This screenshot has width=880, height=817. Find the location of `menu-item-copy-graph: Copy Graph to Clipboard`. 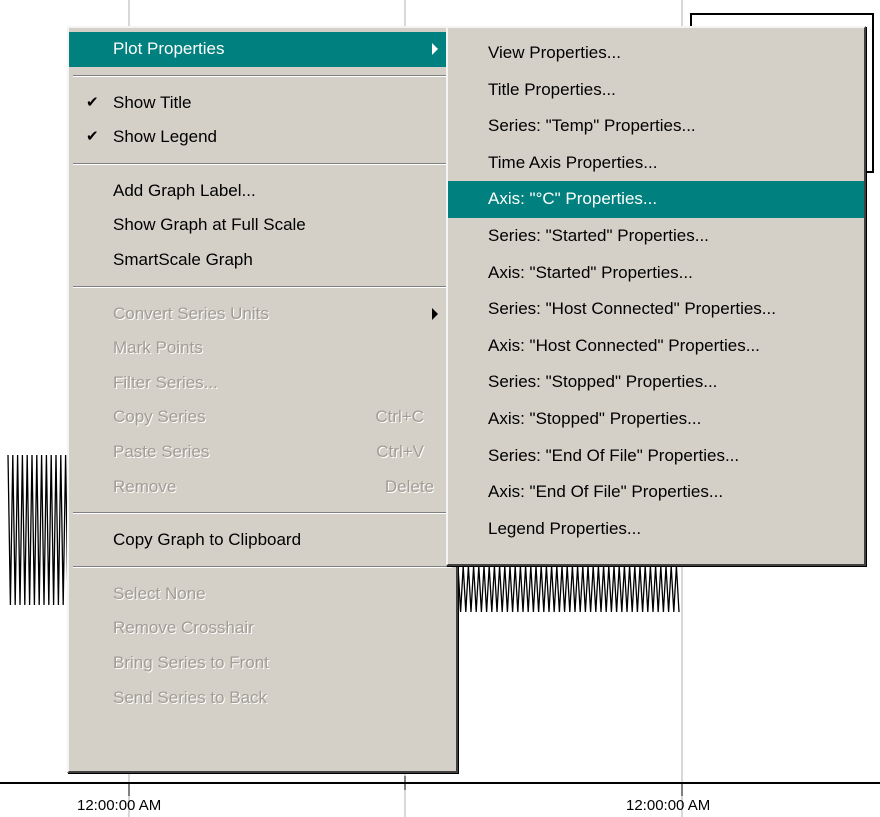

menu-item-copy-graph: Copy Graph to Clipboard is located at coordinates (262, 540).